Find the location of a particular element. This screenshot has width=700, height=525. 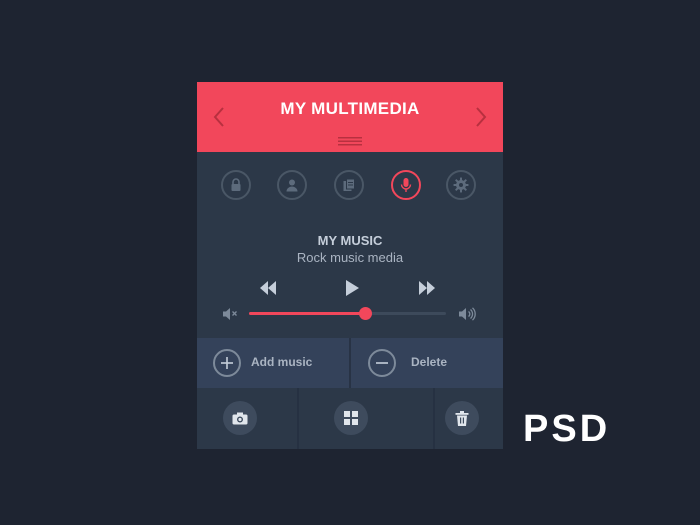

volume-mute-icon is located at coordinates (230, 314).